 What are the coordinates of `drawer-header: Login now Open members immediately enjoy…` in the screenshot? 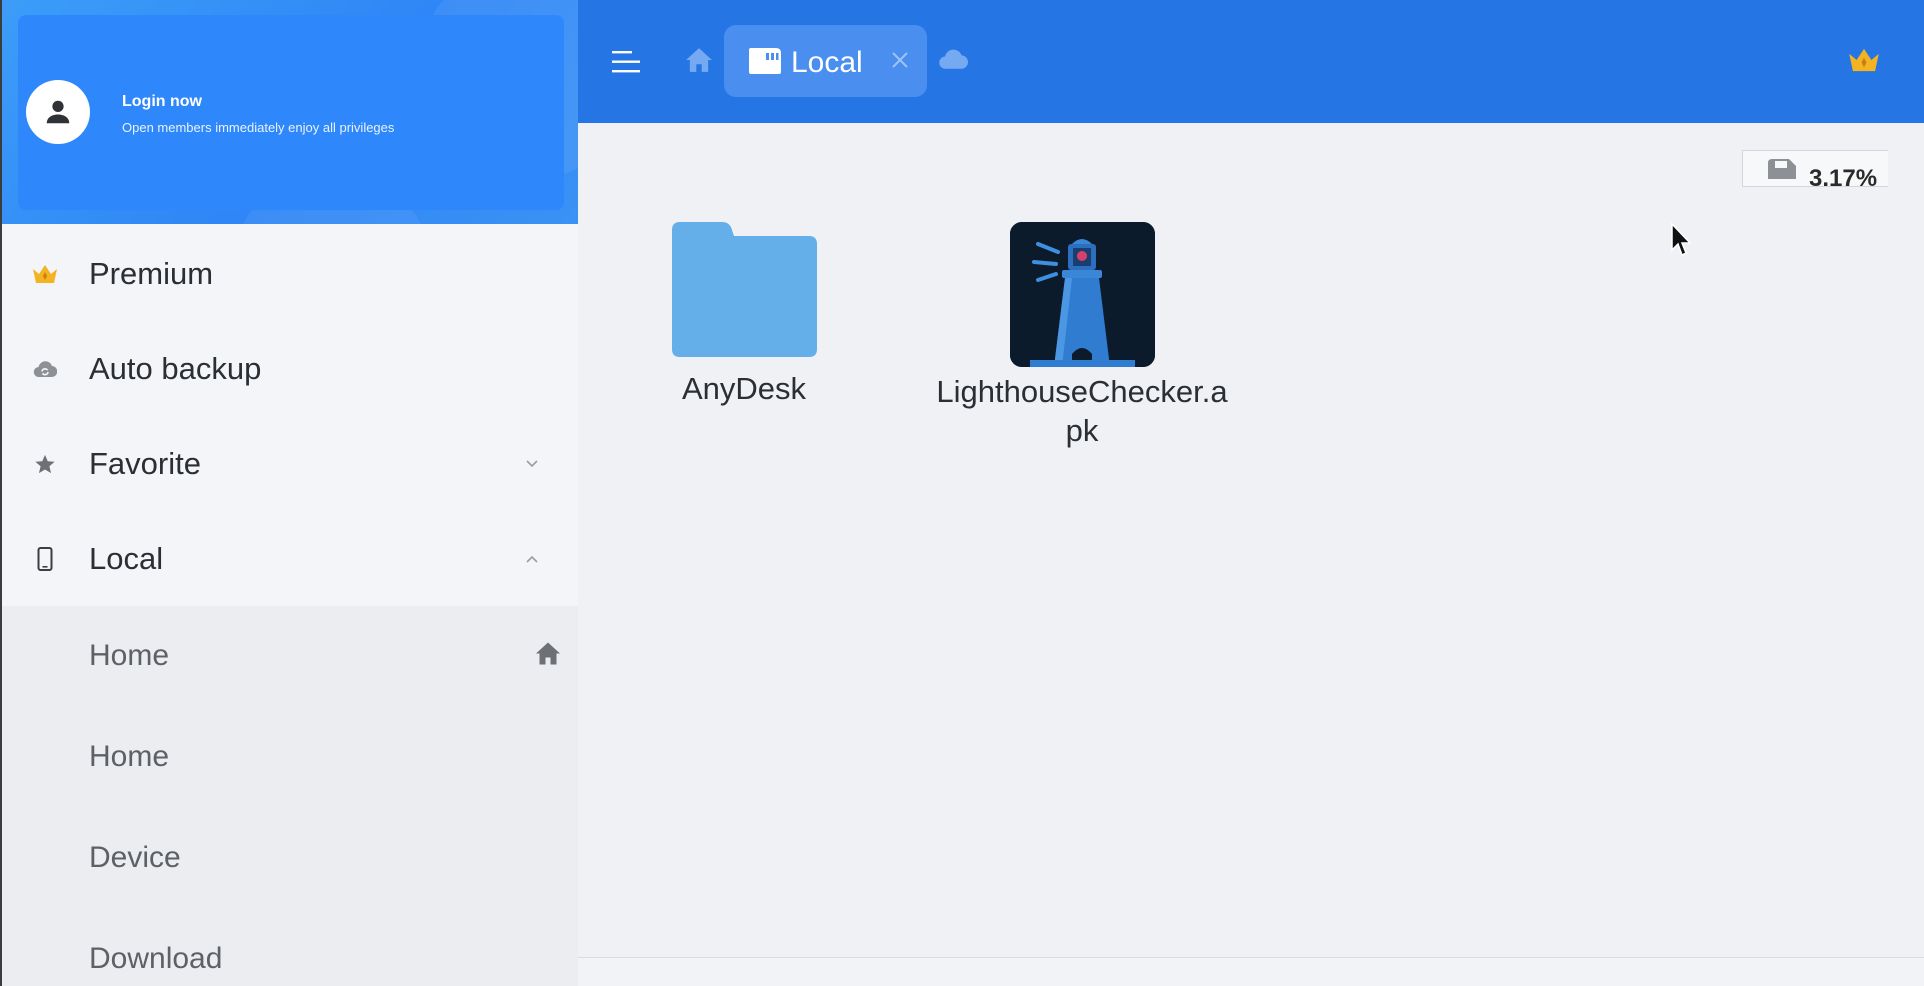 It's located at (290, 112).